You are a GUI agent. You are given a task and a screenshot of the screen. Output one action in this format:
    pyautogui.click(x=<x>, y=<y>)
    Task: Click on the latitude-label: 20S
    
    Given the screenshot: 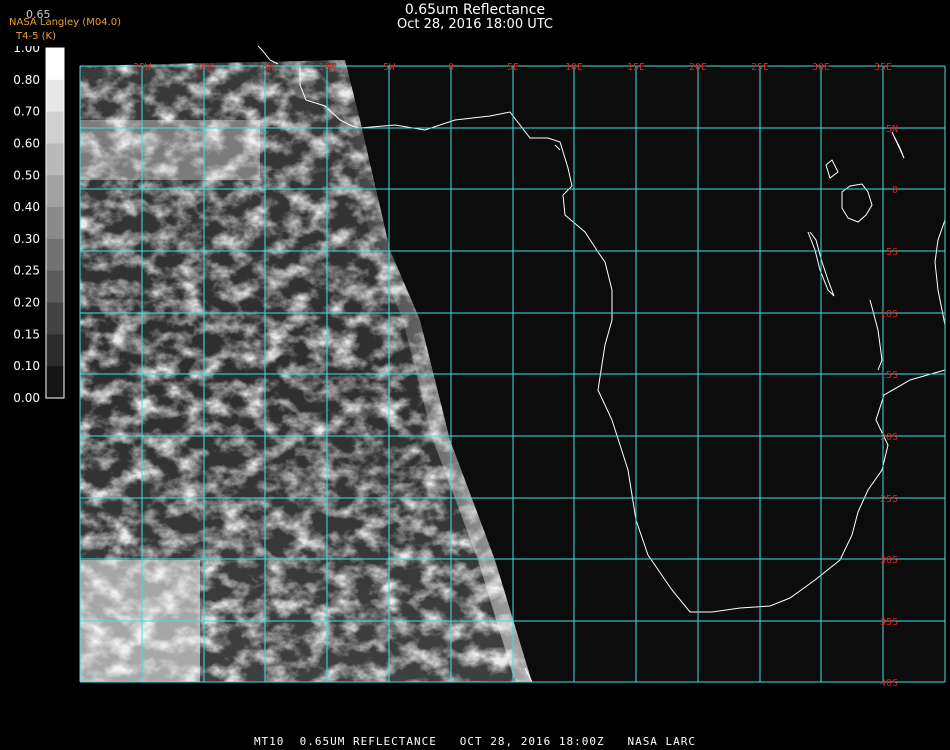 What is the action you would take?
    pyautogui.click(x=889, y=437)
    